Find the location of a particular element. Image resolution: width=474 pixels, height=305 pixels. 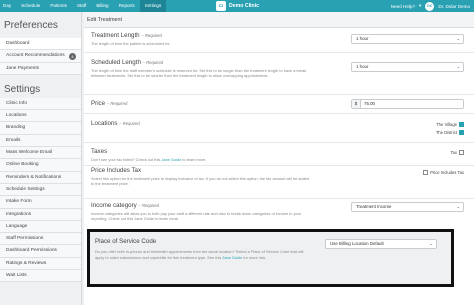

clinic-name: Demo Clinic is located at coordinates (244, 6).